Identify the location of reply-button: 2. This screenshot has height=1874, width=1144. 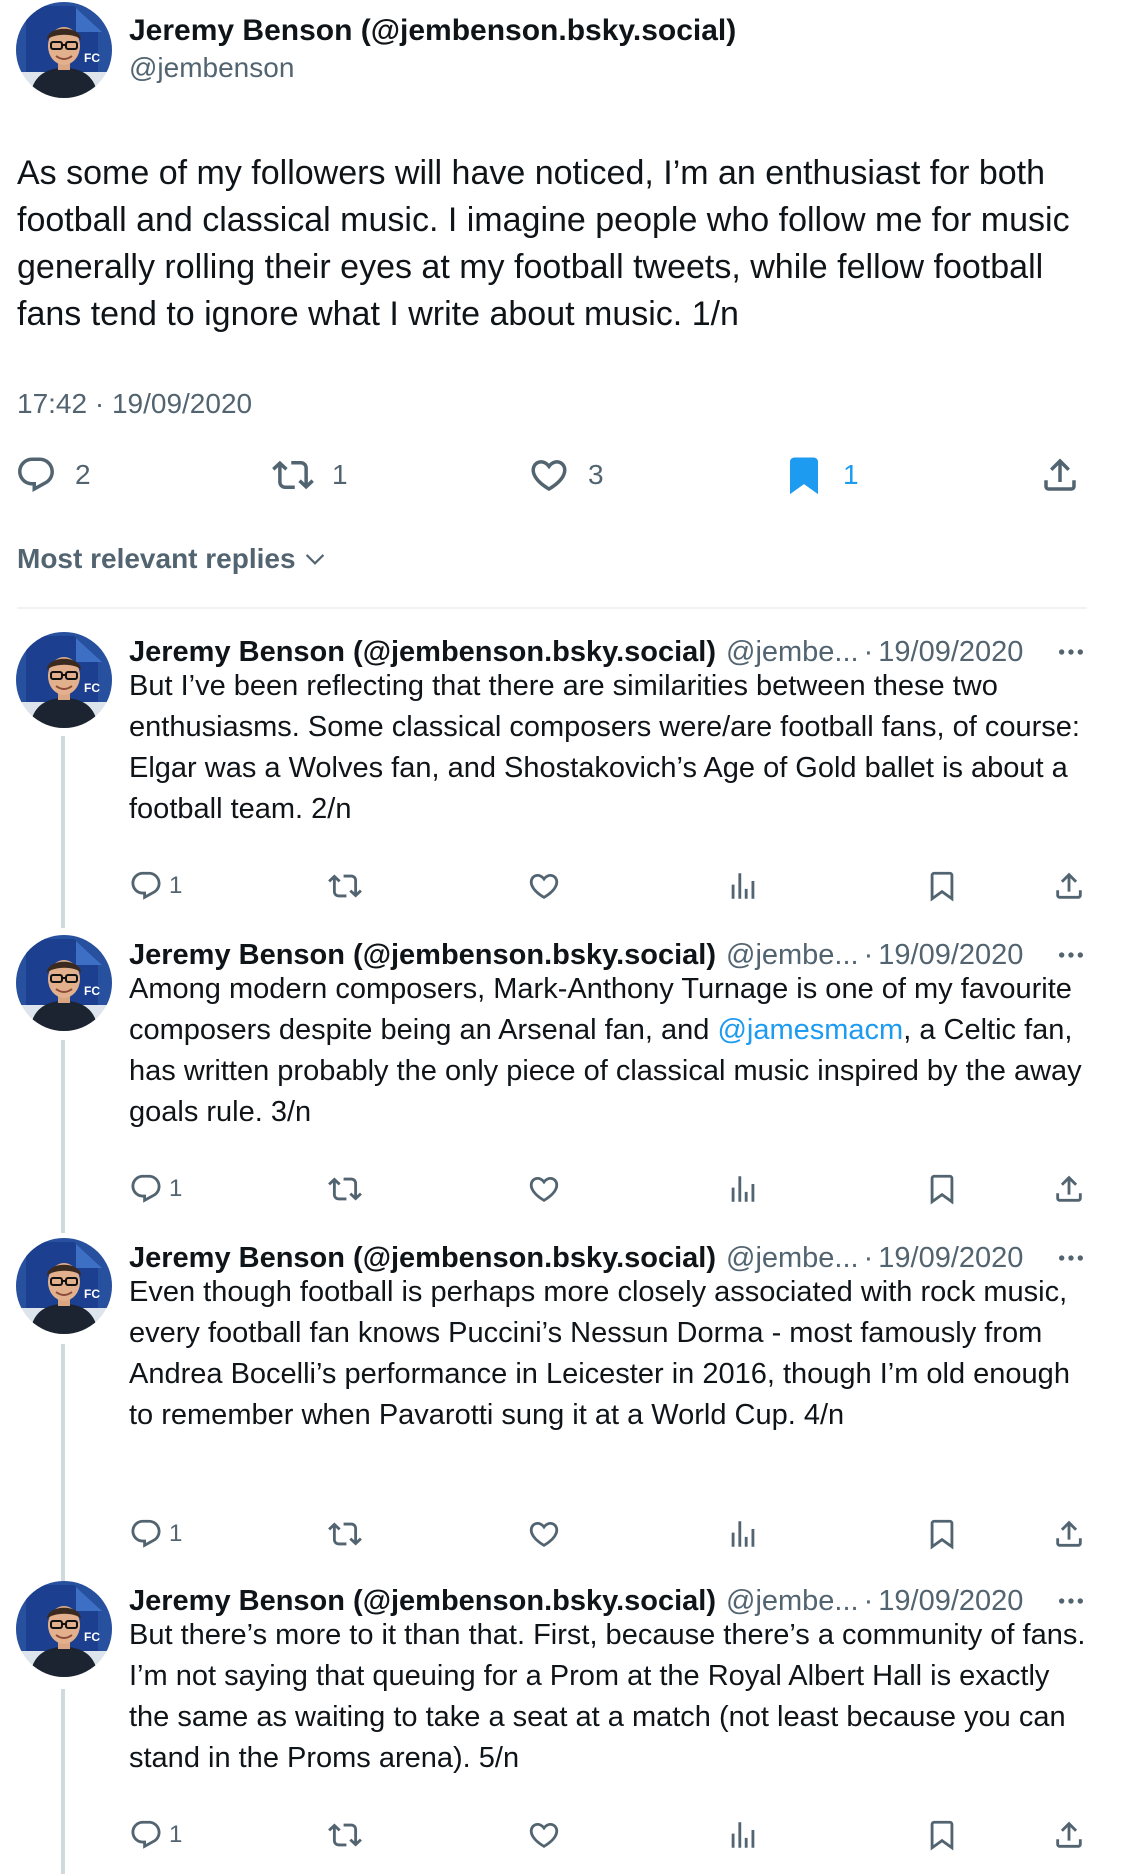
(53, 475).